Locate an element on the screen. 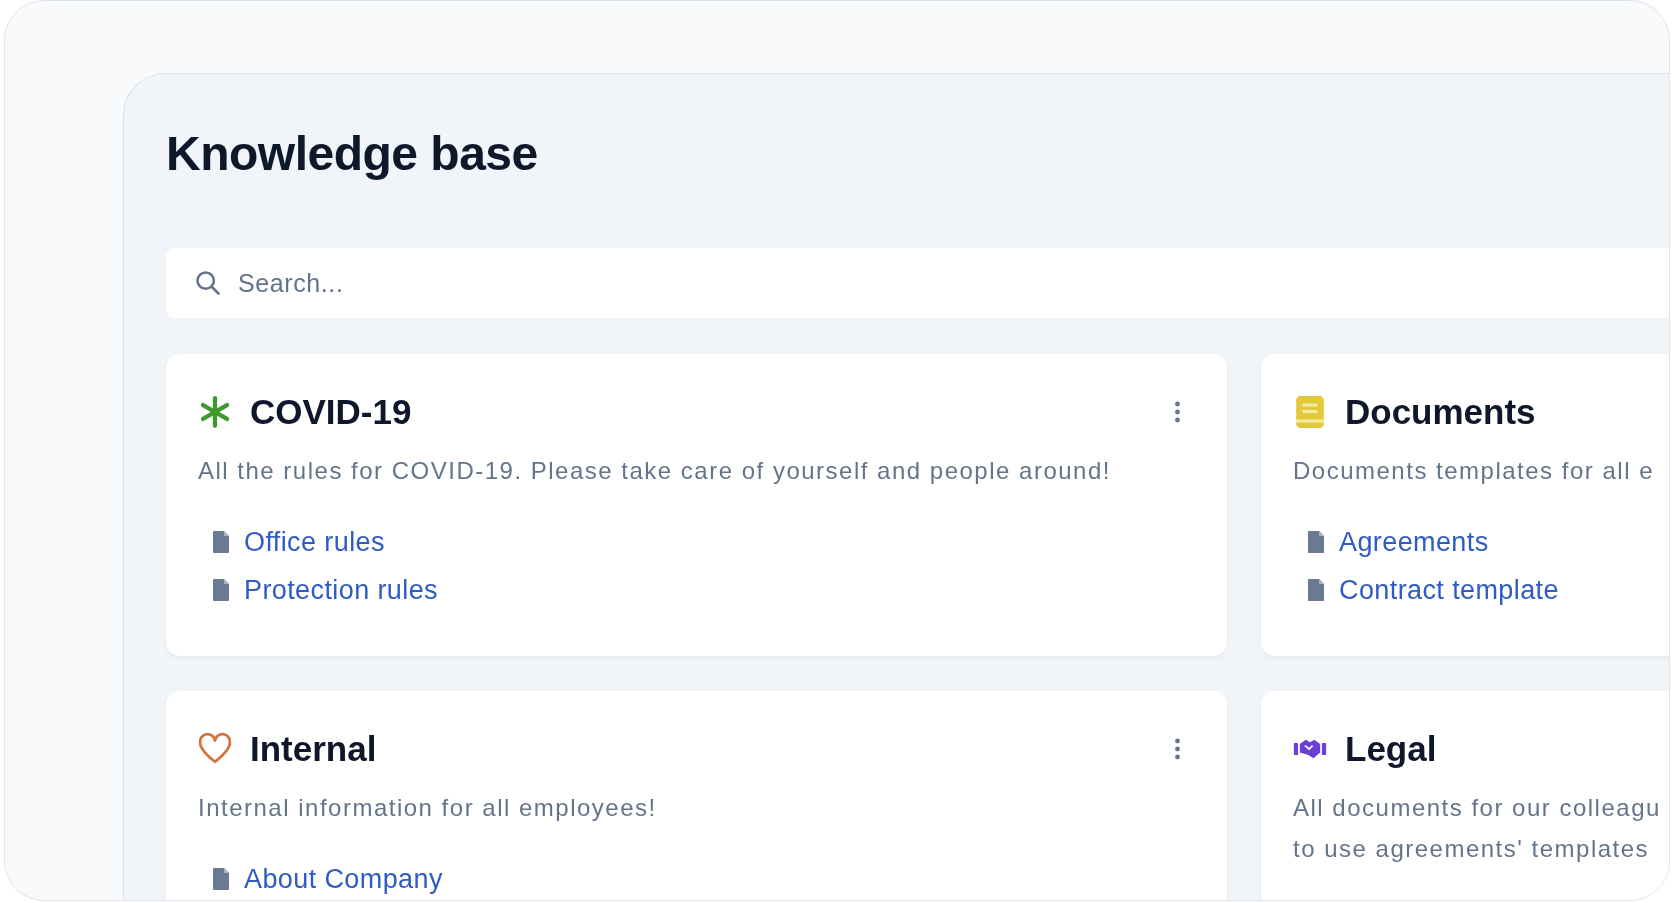  card-title: COVID-19 is located at coordinates (331, 412).